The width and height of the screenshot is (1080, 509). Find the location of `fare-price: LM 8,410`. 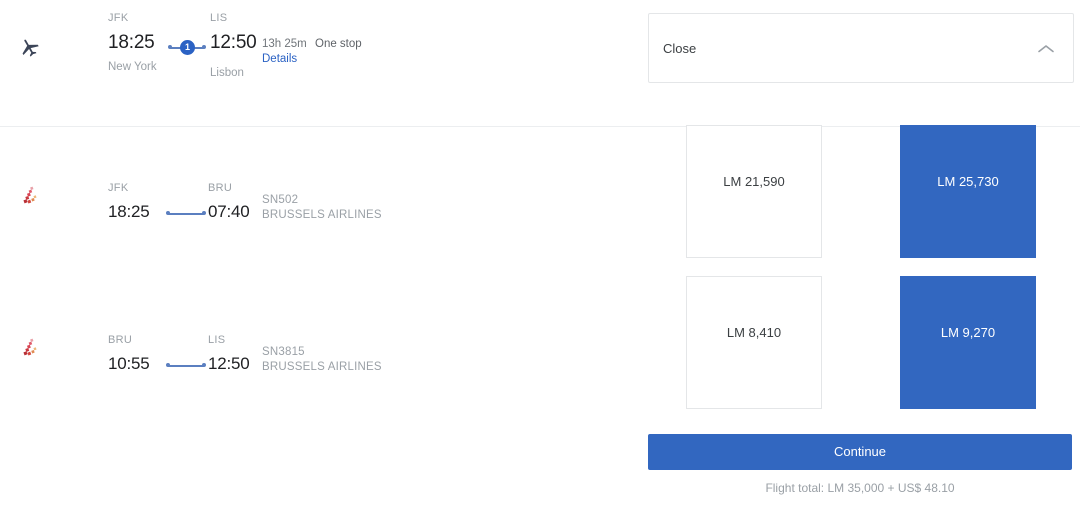

fare-price: LM 8,410 is located at coordinates (754, 332).